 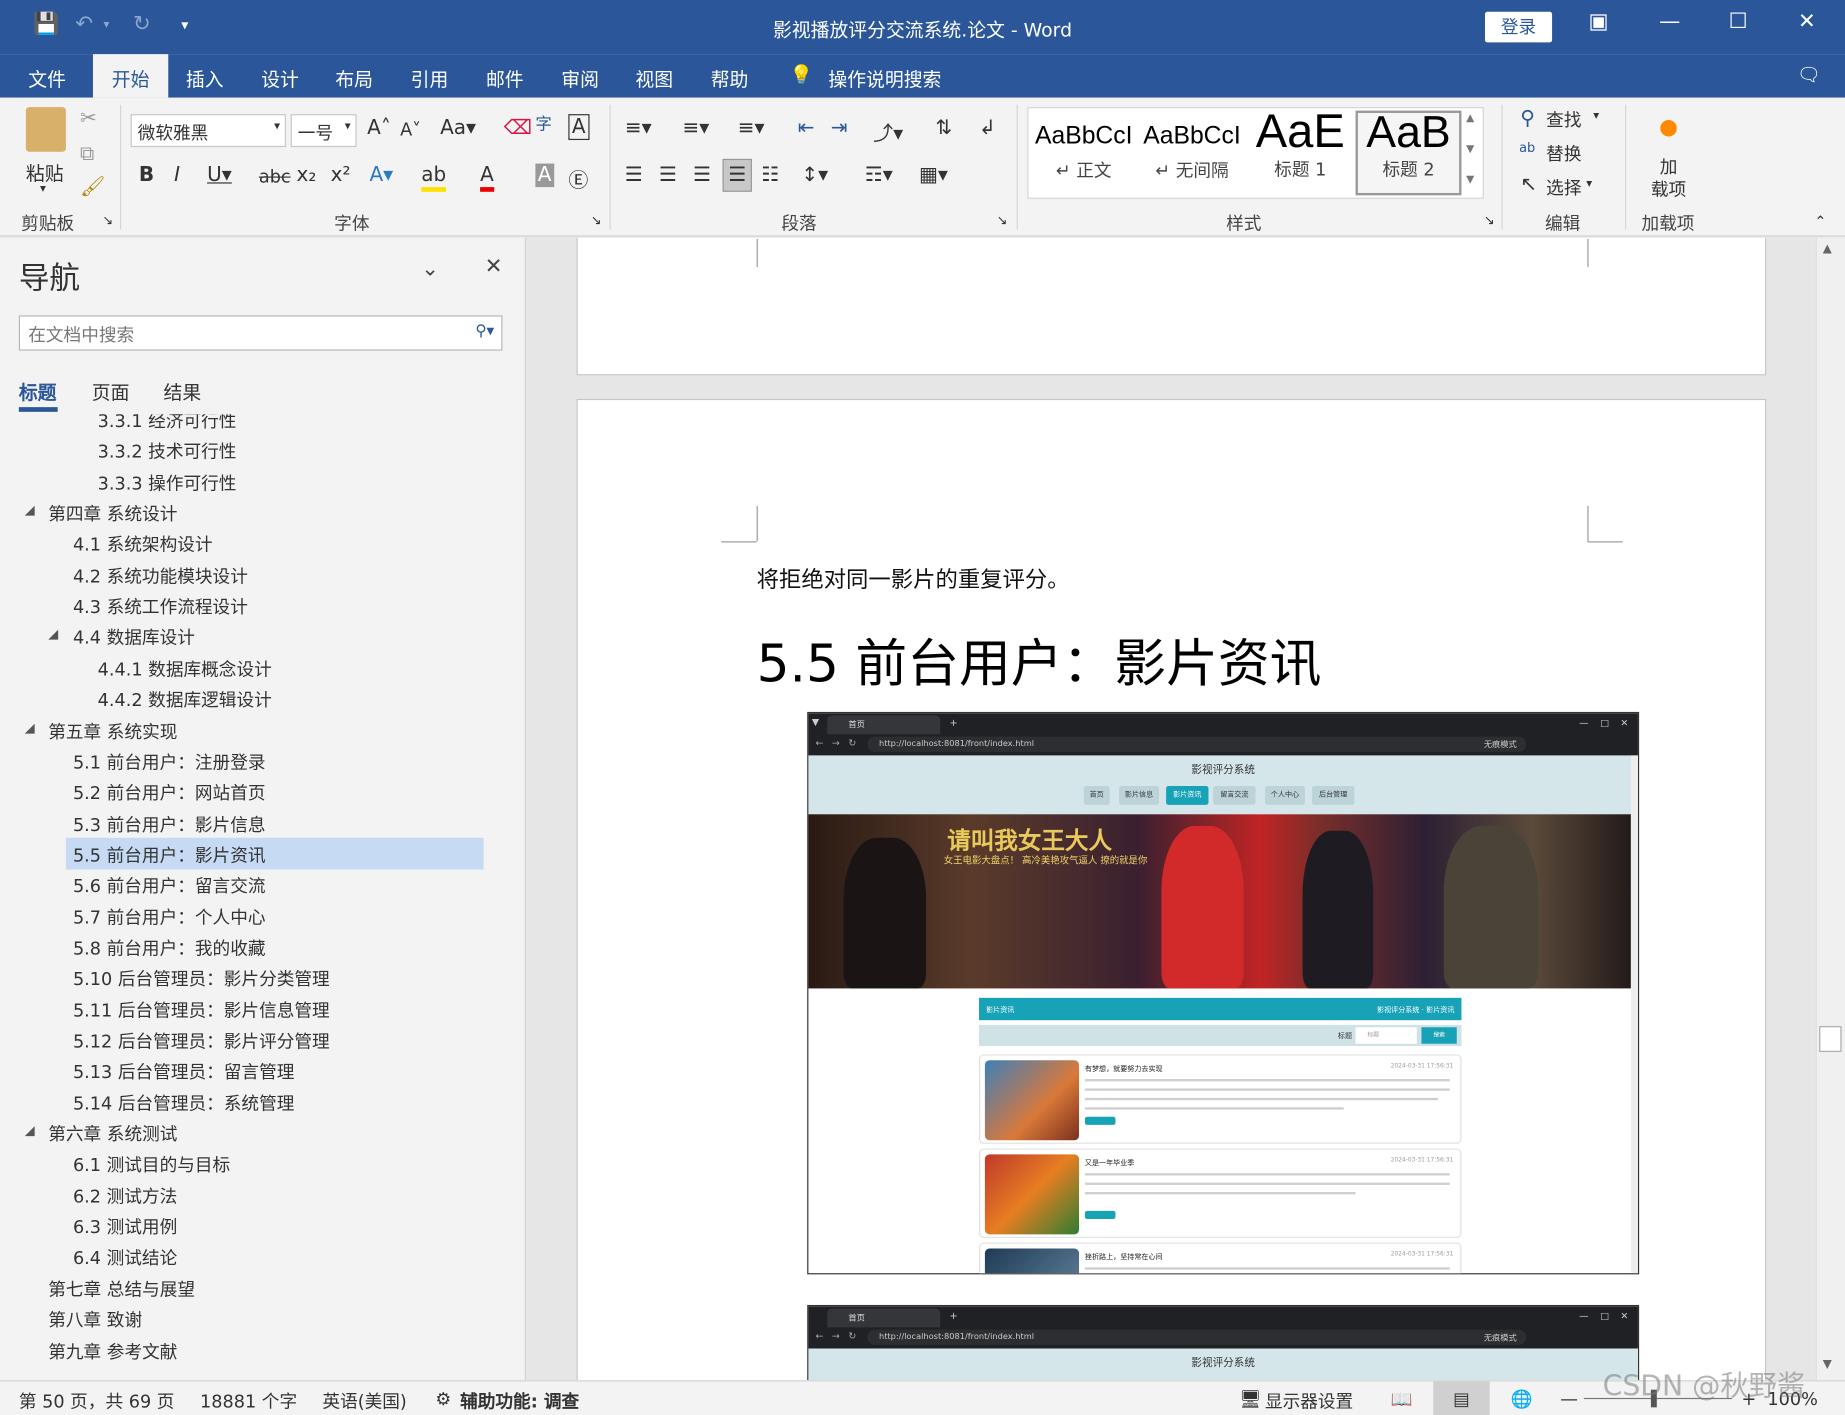 What do you see at coordinates (987, 128) in the screenshot?
I see `show-marks-icon: ↲` at bounding box center [987, 128].